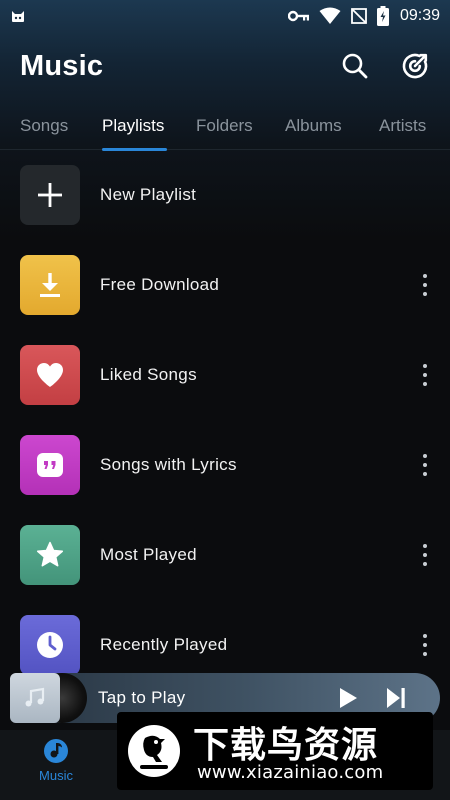  I want to click on skip-next-icon, so click(396, 698).